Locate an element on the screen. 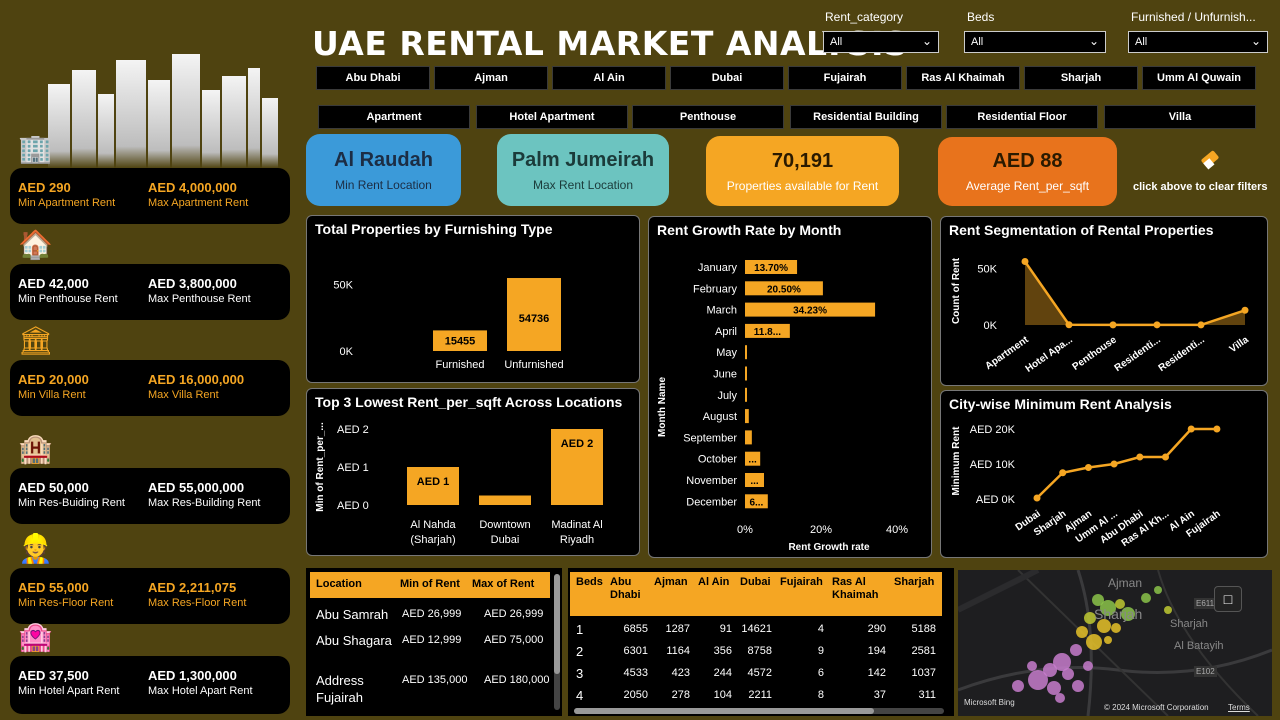  y-tick-label: September is located at coordinates (710, 438).